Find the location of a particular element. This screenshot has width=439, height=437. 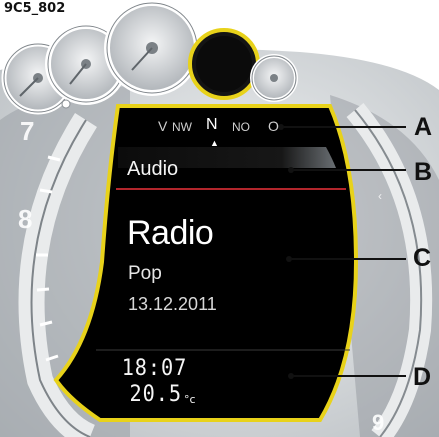

clock-readout: 18:07 is located at coordinates (154, 368).